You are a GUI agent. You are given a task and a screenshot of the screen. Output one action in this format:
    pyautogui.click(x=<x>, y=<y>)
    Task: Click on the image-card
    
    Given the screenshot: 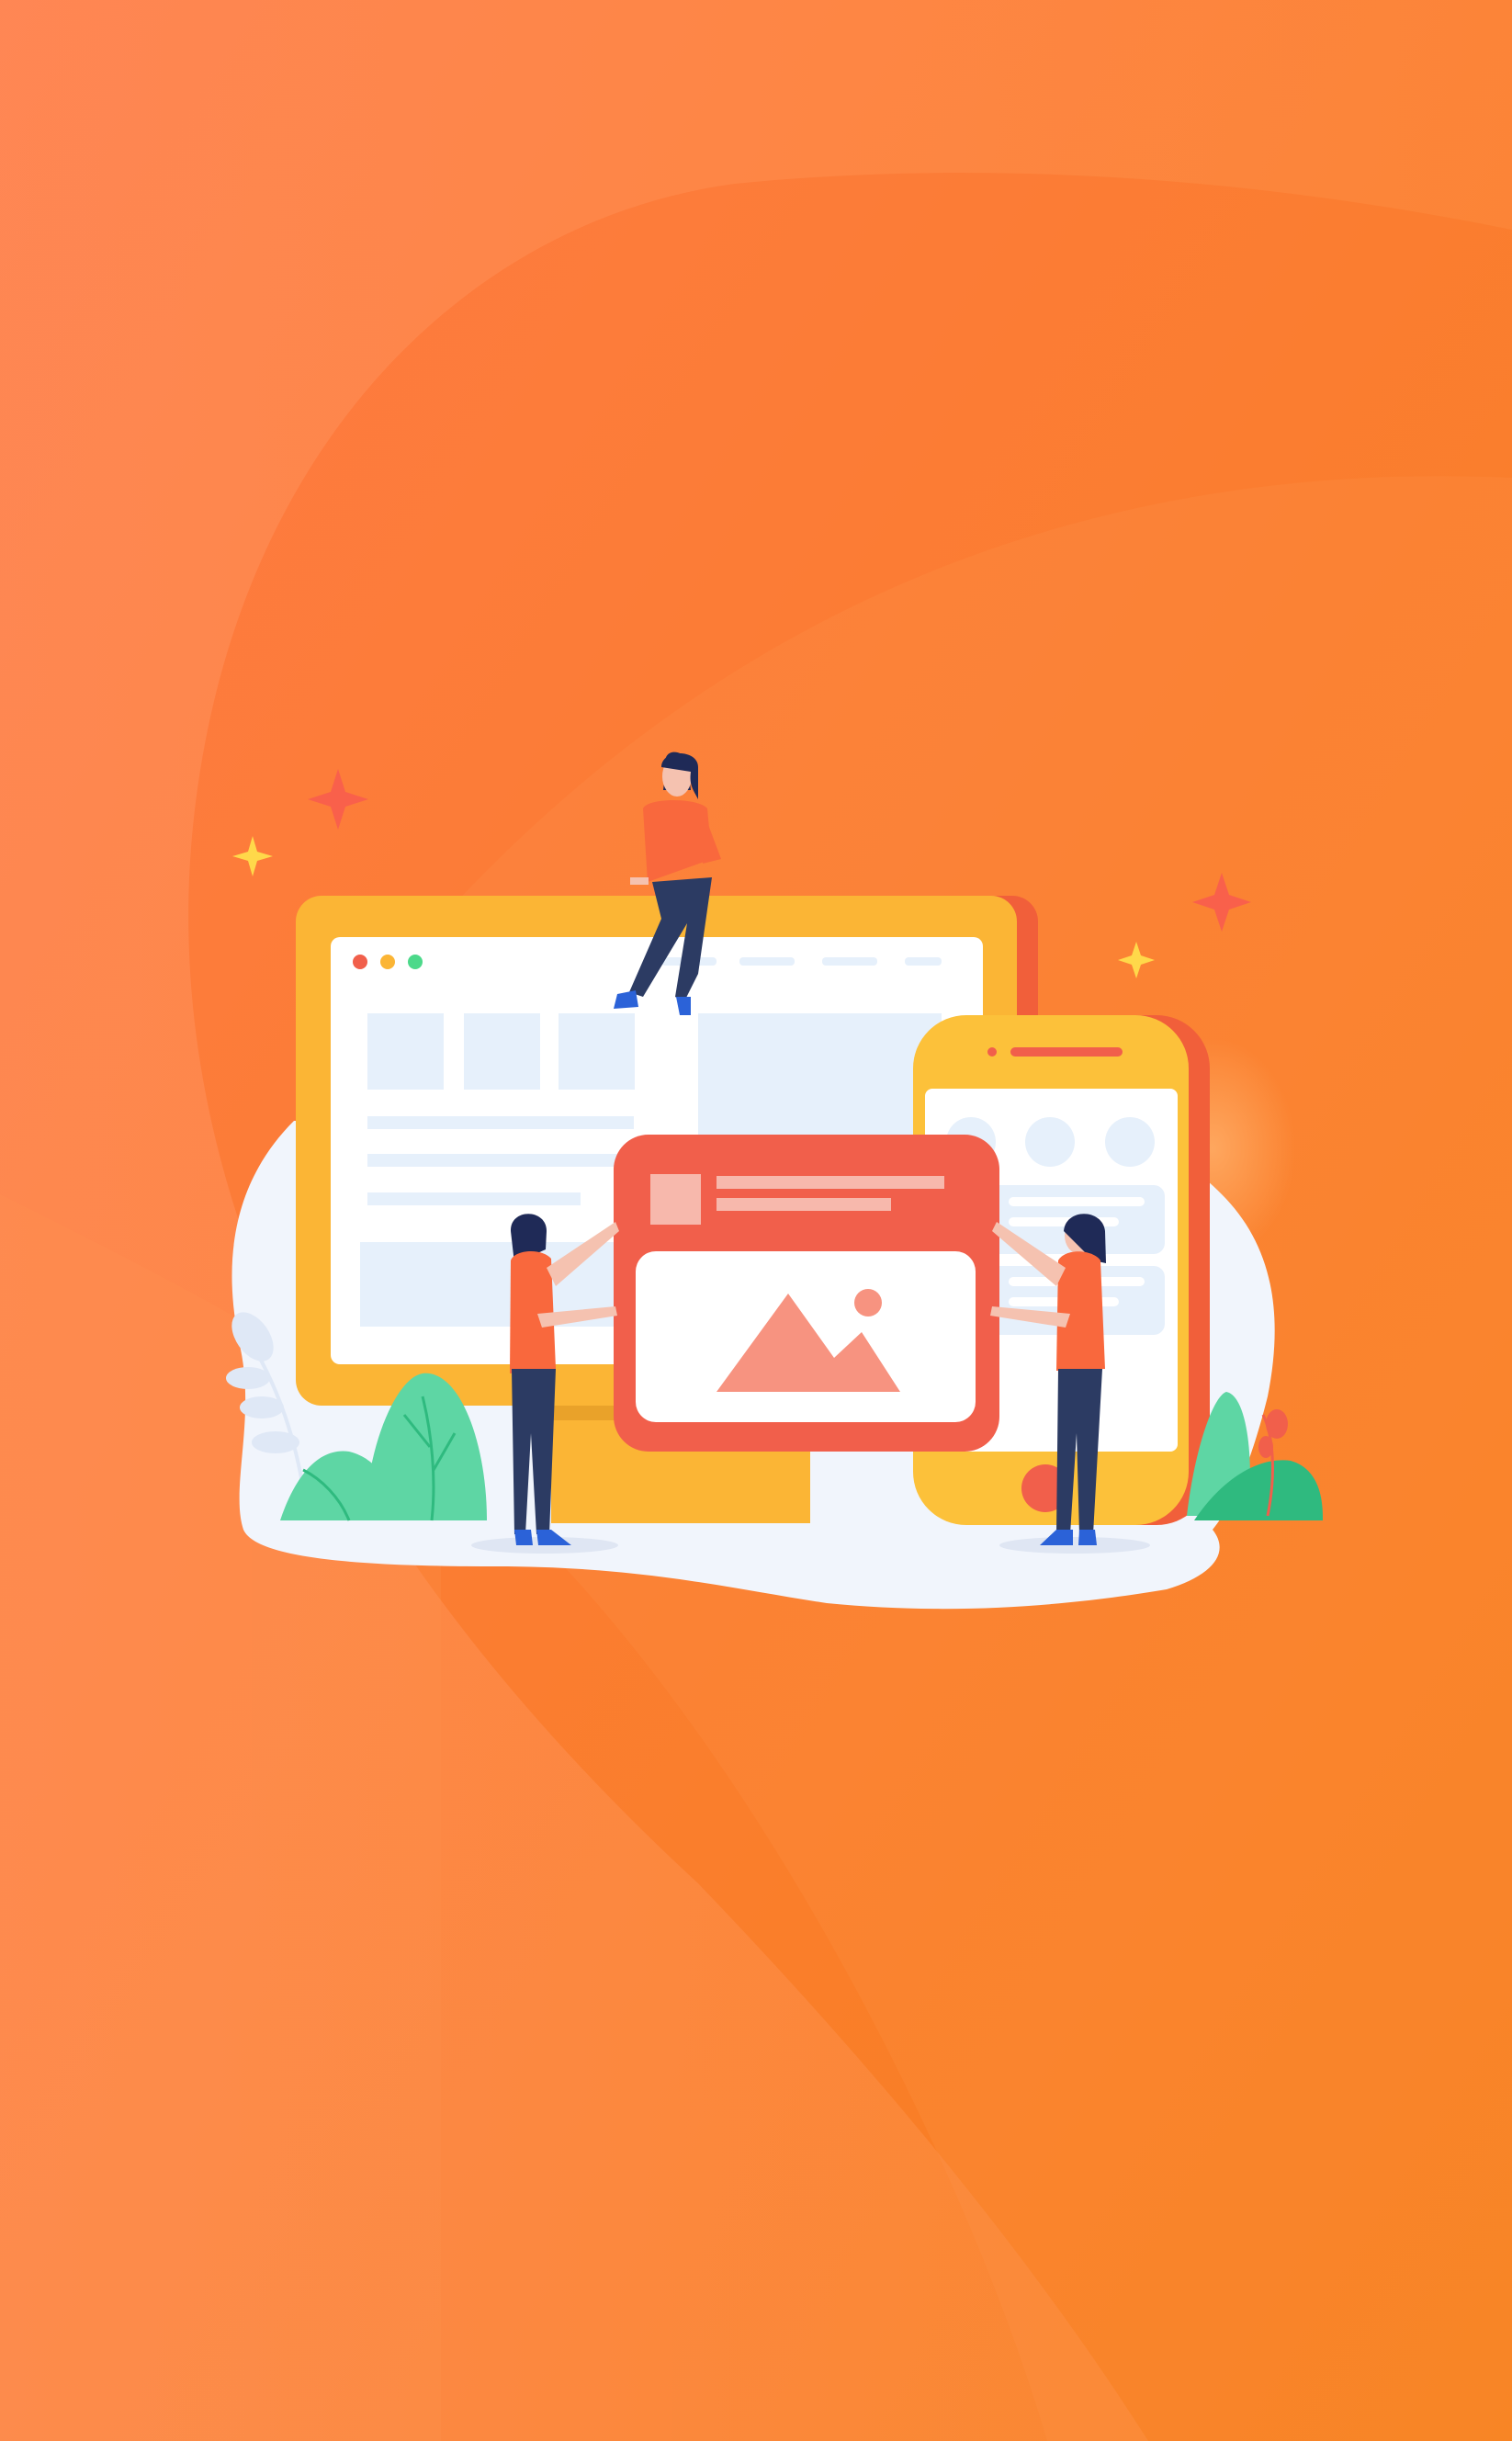 What is the action you would take?
    pyautogui.click(x=806, y=1293)
    